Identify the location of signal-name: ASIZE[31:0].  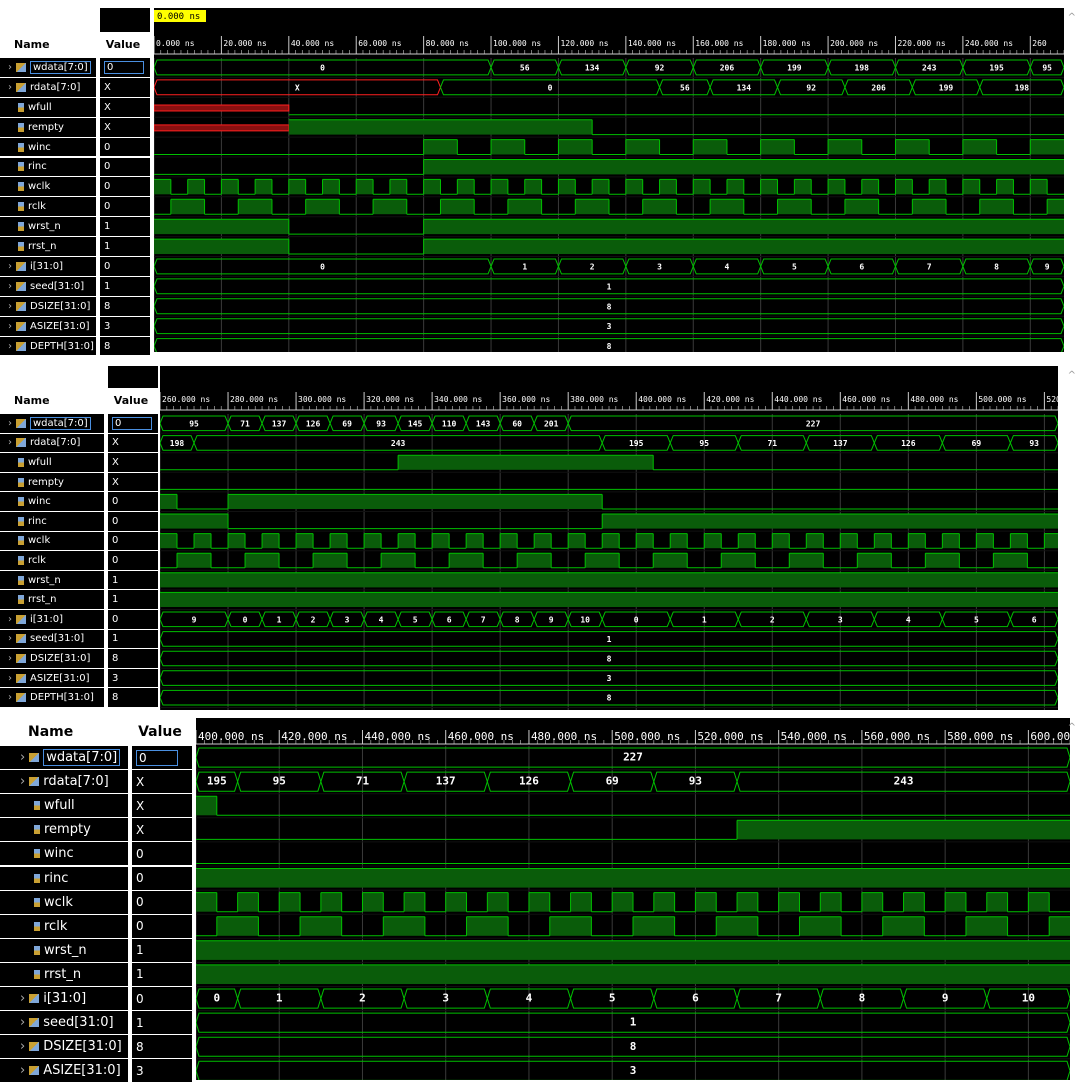
(60, 326).